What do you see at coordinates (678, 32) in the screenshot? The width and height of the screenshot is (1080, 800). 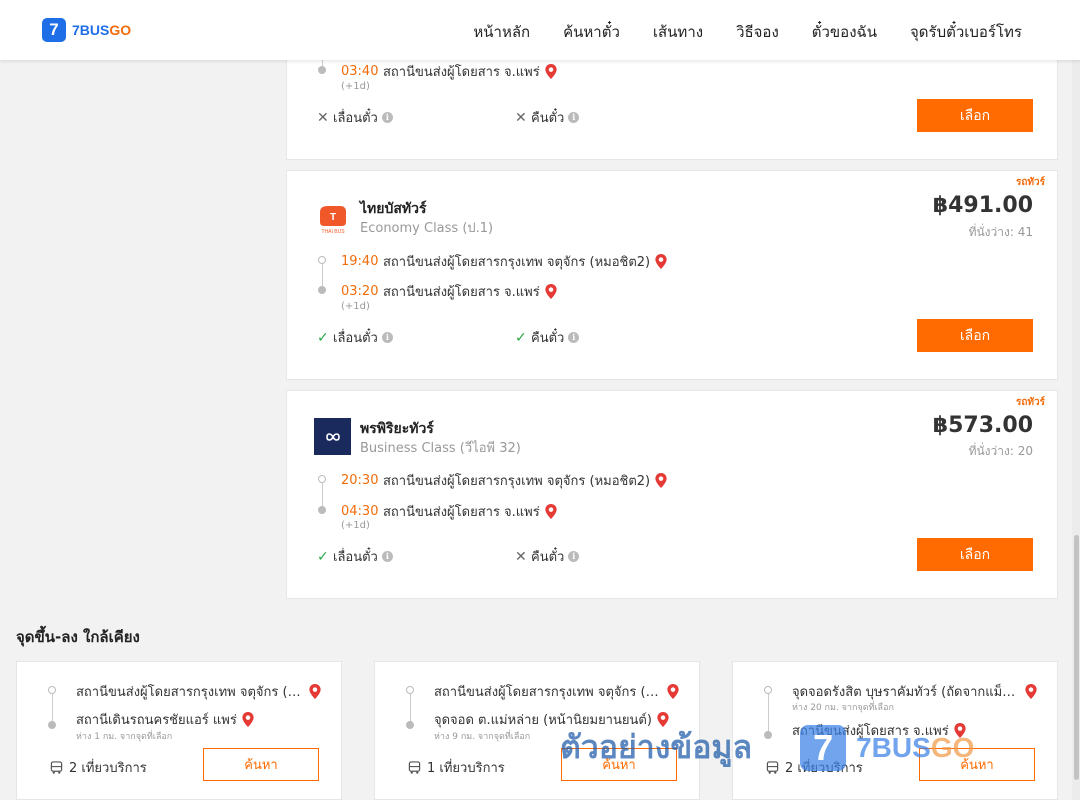 I see `nav-routes: เส้นทาง` at bounding box center [678, 32].